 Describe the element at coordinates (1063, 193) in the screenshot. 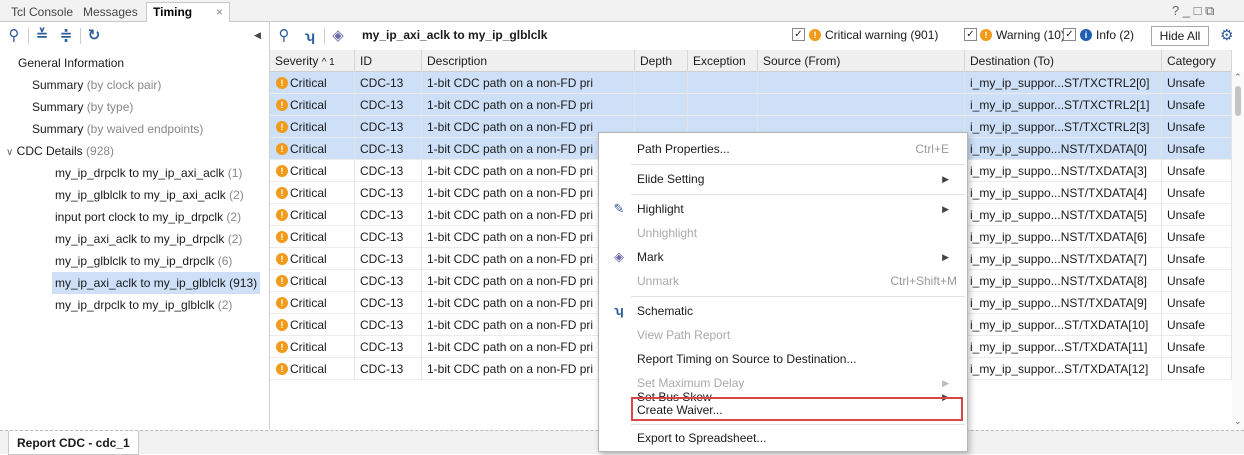

I see `destination-cell: i_my_ip_suppo...NST/TXDATA[4]` at that location.